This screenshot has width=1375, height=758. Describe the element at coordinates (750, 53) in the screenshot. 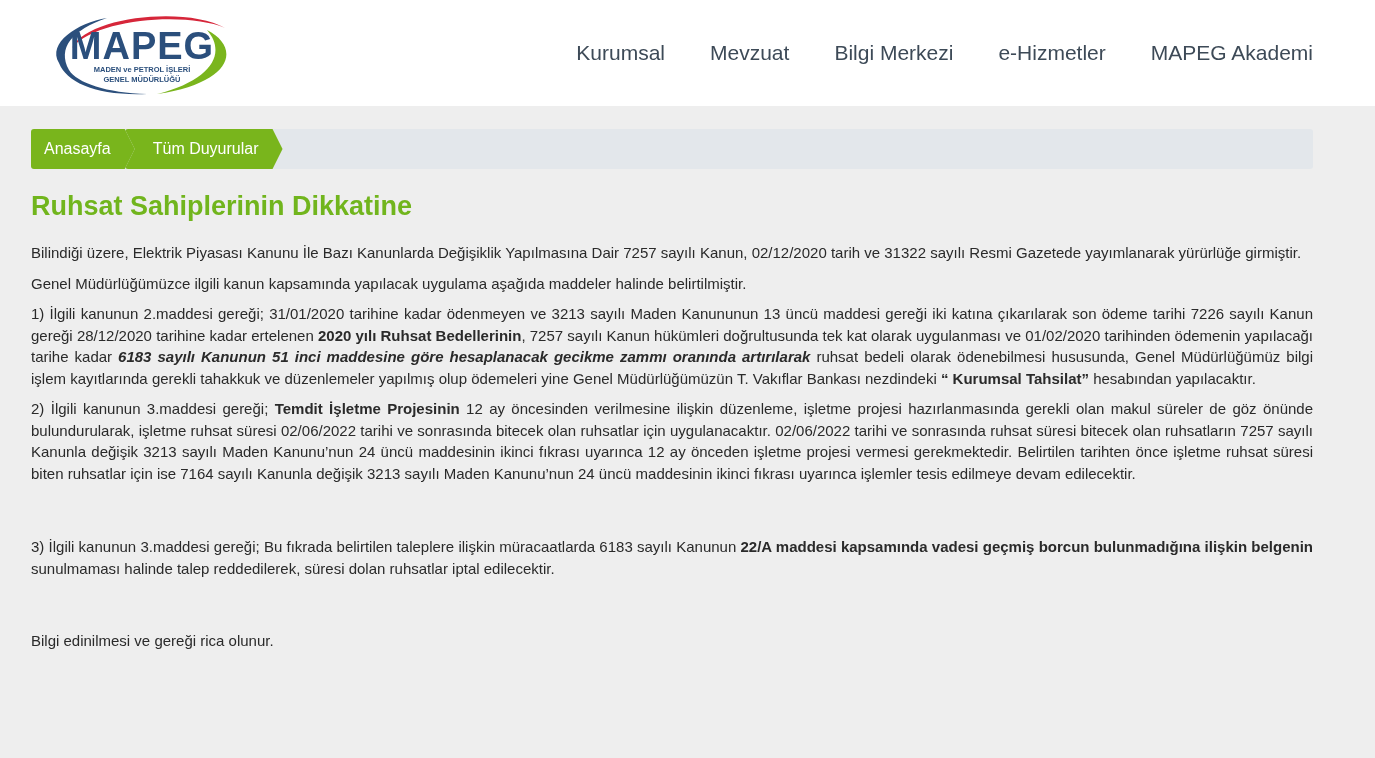

I see `nav-link: Mevzuat` at that location.